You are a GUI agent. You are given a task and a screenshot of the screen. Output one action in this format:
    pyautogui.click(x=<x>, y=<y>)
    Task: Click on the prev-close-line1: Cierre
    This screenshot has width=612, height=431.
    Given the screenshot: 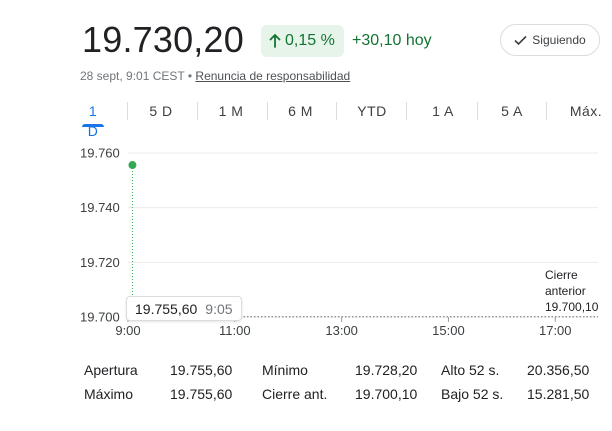 What is the action you would take?
    pyautogui.click(x=561, y=275)
    